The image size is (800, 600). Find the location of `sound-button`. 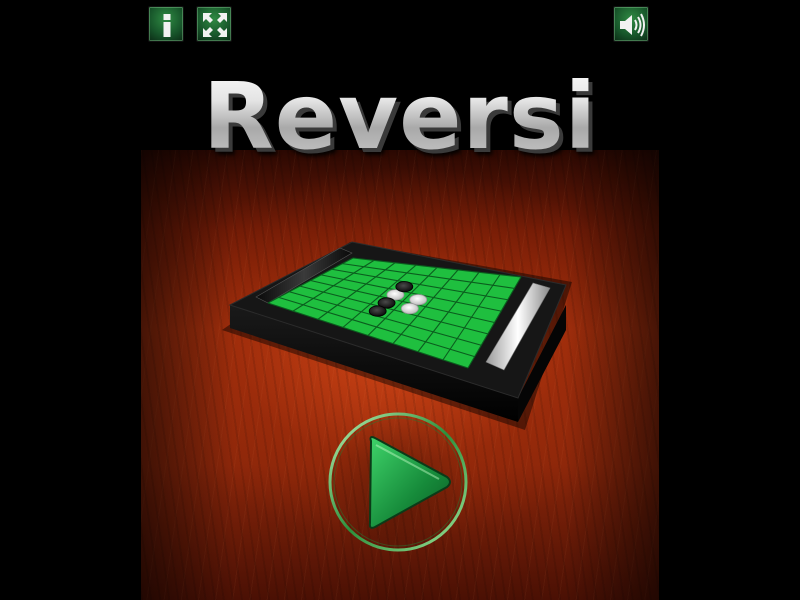

sound-button is located at coordinates (631, 24).